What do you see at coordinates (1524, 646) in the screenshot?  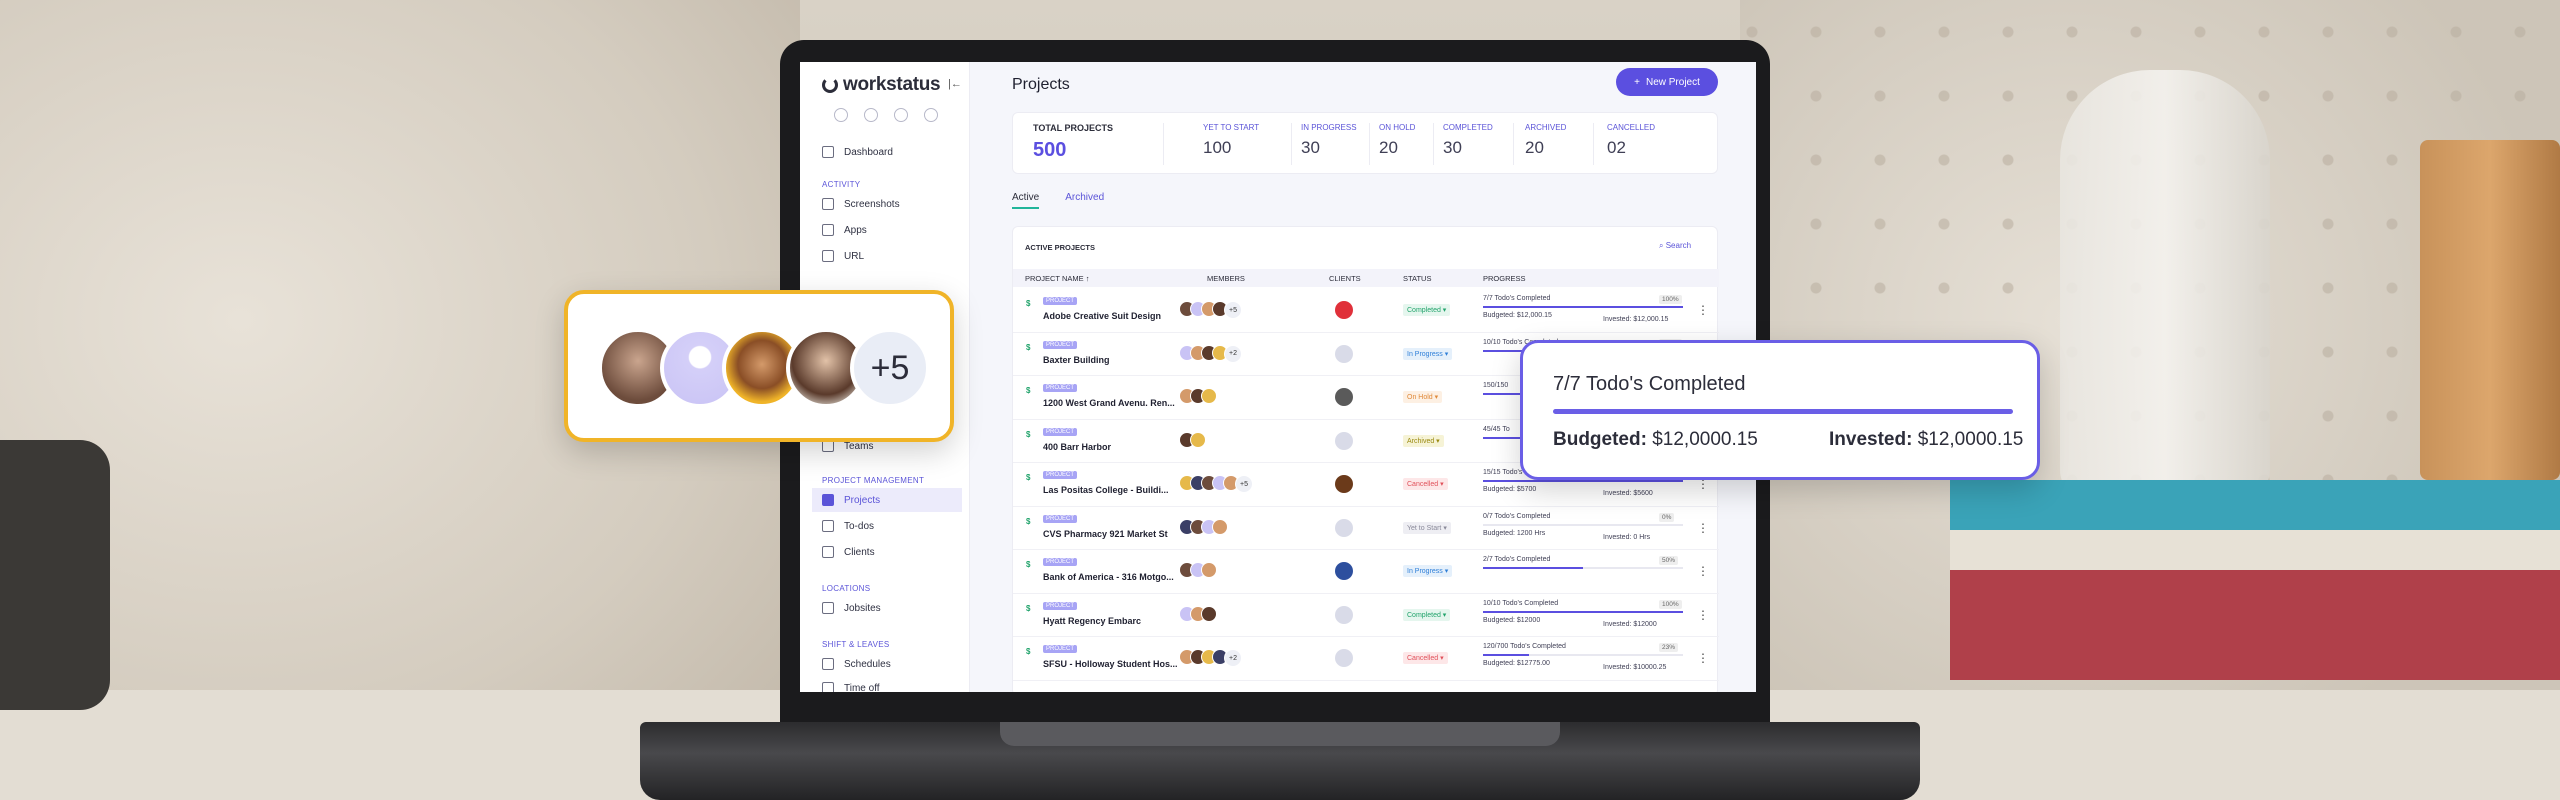 I see `todos-completed: 120/700 Todo's Completed` at bounding box center [1524, 646].